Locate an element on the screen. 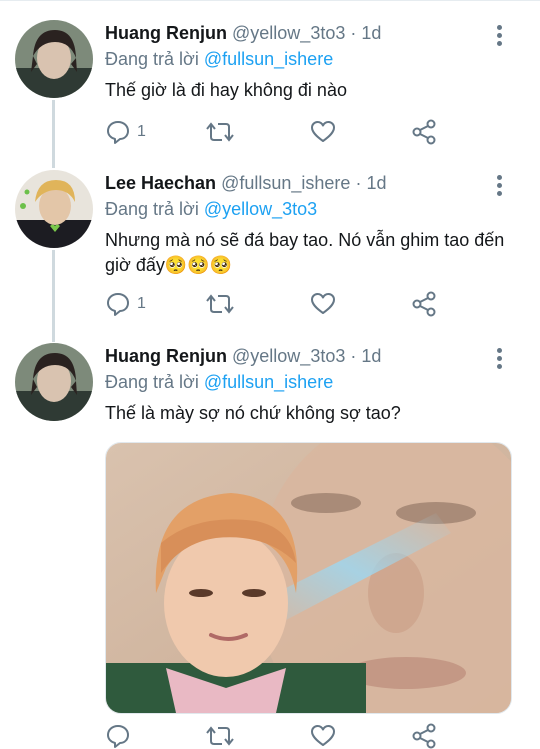  replying-to: Đang trả lời @yellow_3to3 is located at coordinates (211, 209).